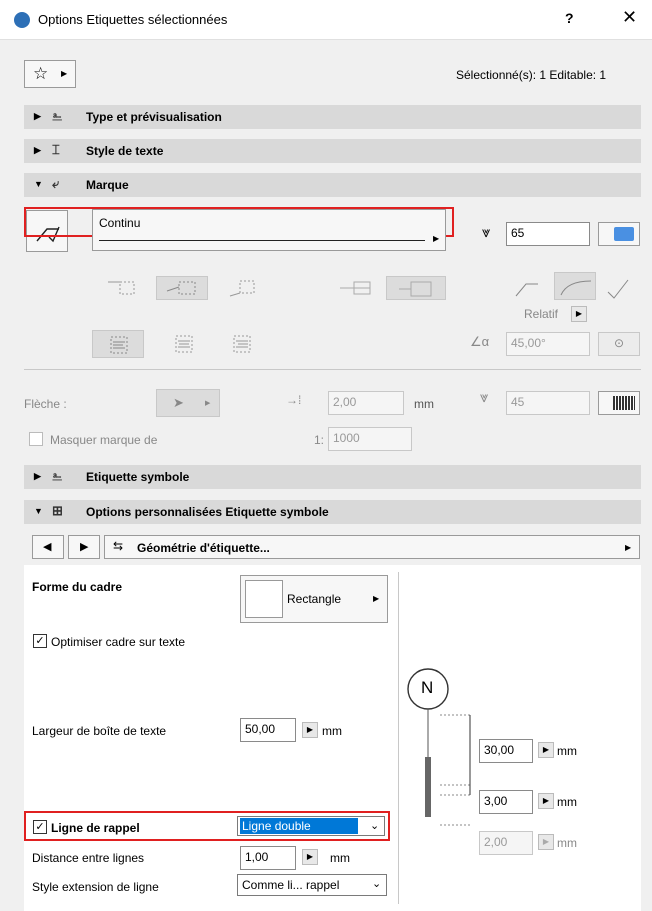 The image size is (652, 911). I want to click on align-center-button, so click(186, 344).